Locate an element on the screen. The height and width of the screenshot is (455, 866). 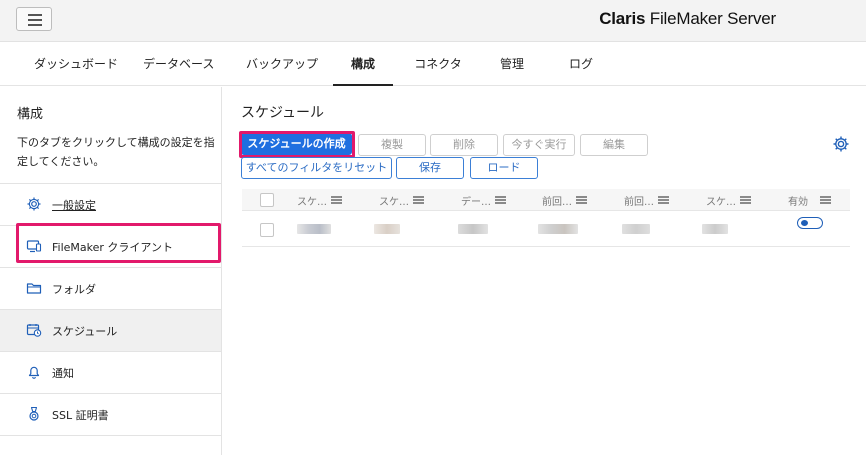
settings-gear-icon is located at coordinates (841, 144).